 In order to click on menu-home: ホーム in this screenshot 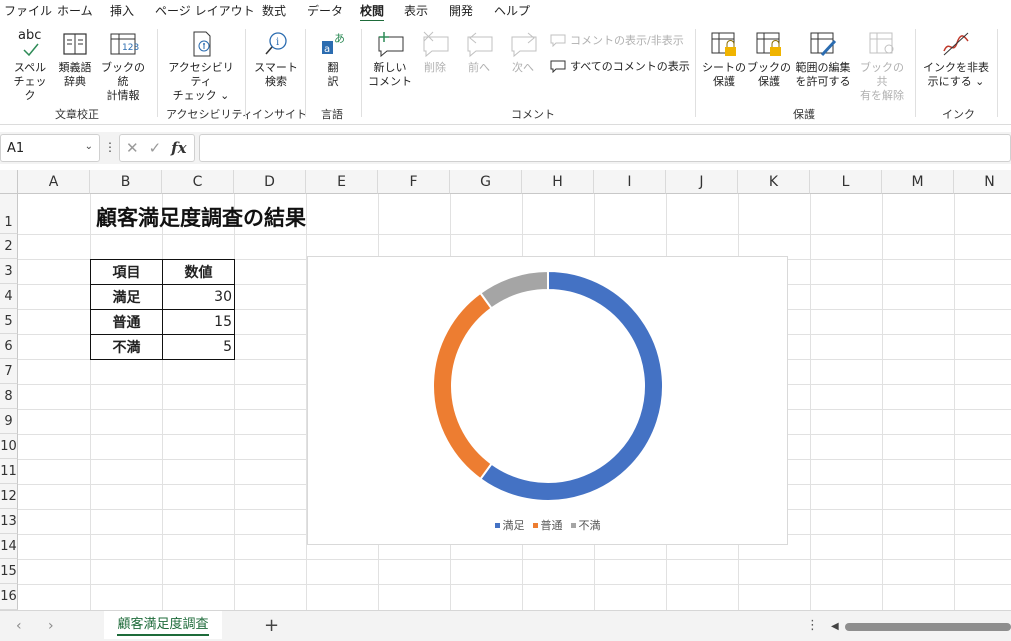, I will do `click(75, 10)`.